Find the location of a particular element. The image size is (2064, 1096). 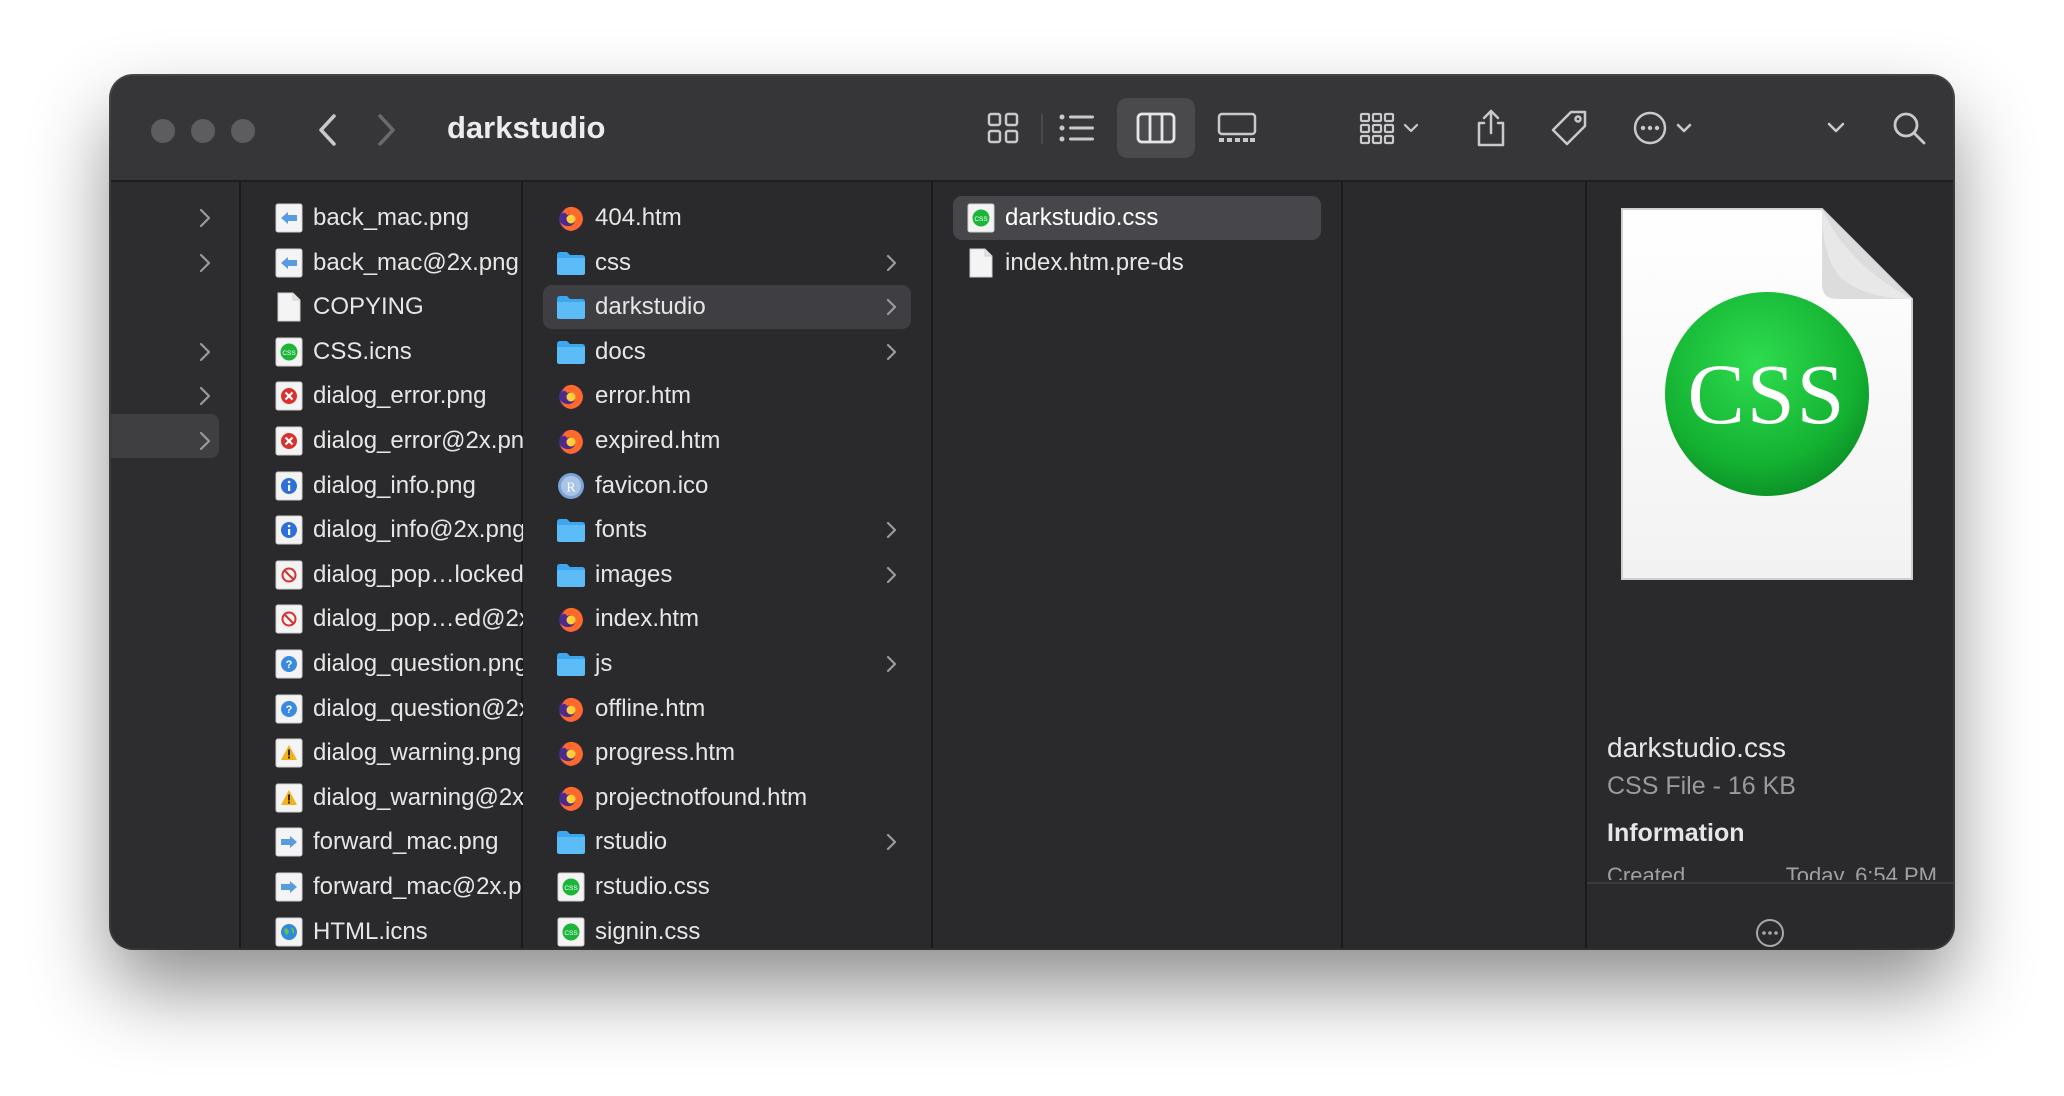

file-row: dialog_error.png is located at coordinates (381, 396).